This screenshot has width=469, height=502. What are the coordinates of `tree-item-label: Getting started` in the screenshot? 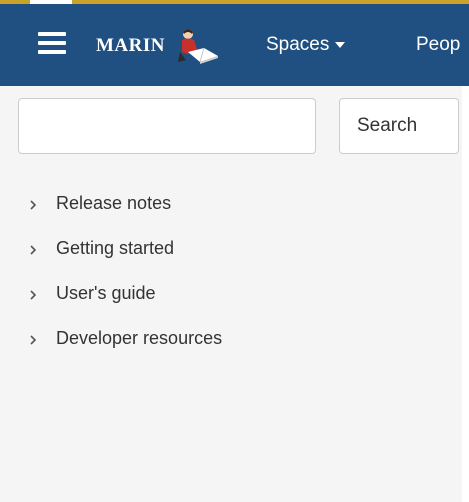 It's located at (115, 248).